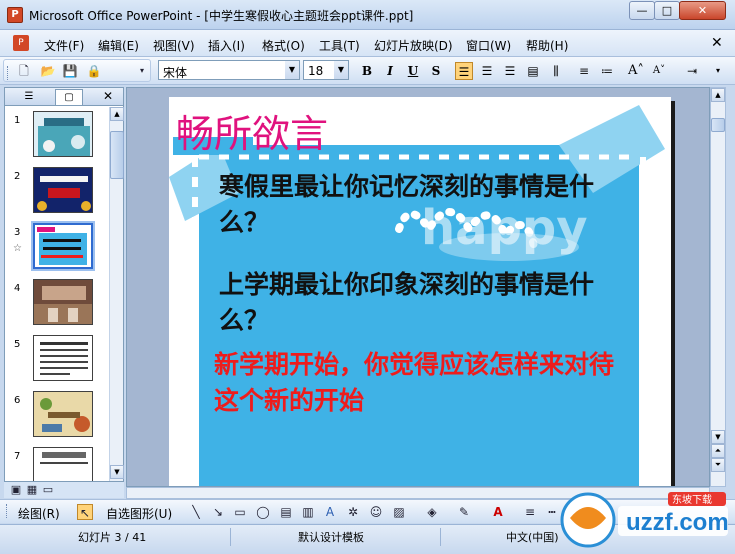 The image size is (735, 554). Describe the element at coordinates (283, 45) in the screenshot. I see `menu-format: 格式(O)` at that location.